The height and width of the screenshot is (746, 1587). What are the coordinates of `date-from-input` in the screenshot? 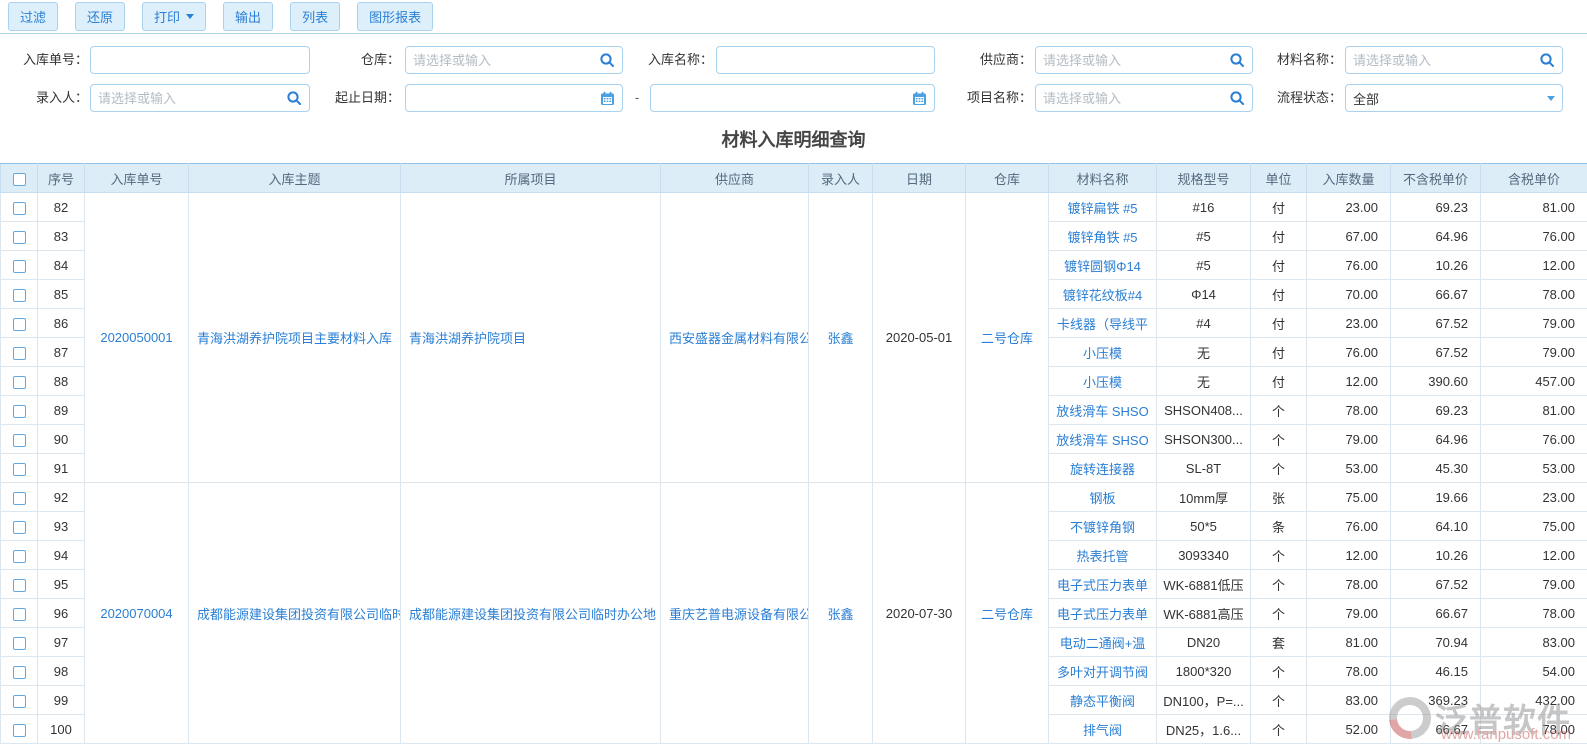 It's located at (506, 98).